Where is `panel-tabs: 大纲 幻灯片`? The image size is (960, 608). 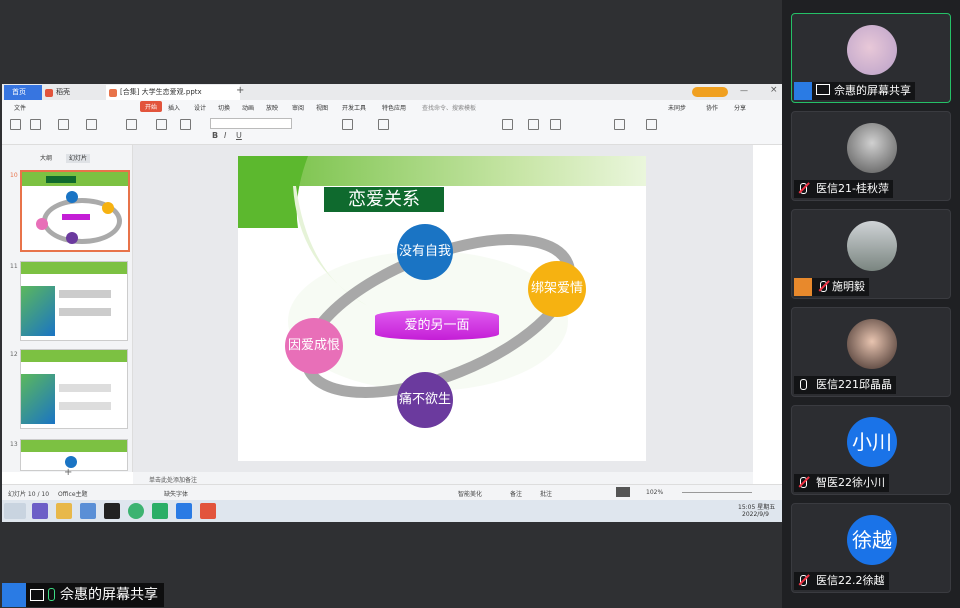
panel-tabs: 大纲 幻灯片 is located at coordinates (65, 158).